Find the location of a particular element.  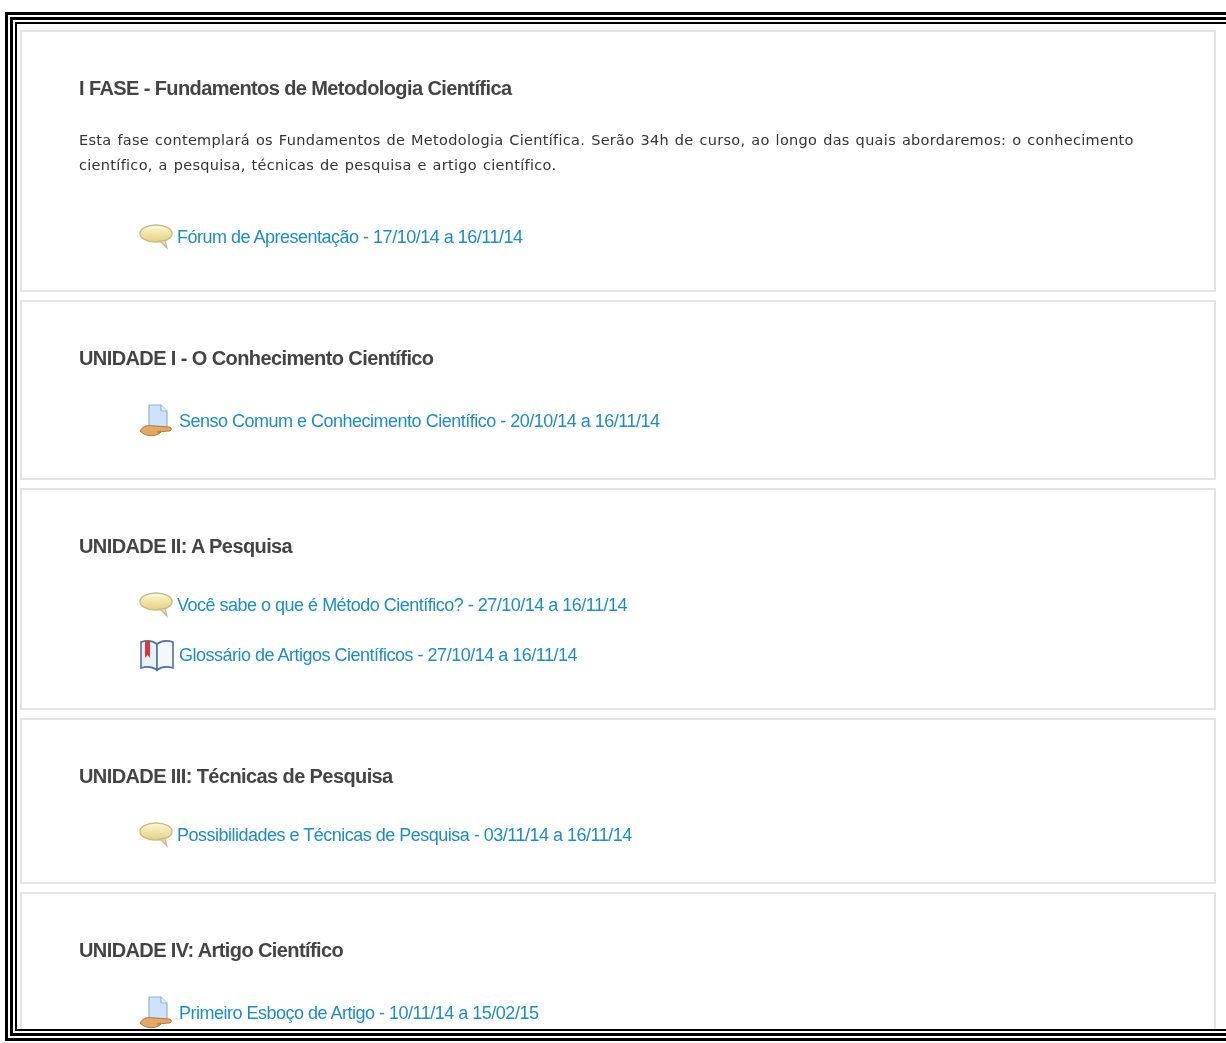

section-title: I FASE - Fundamentos de Metodologia Científica is located at coordinates (296, 88).